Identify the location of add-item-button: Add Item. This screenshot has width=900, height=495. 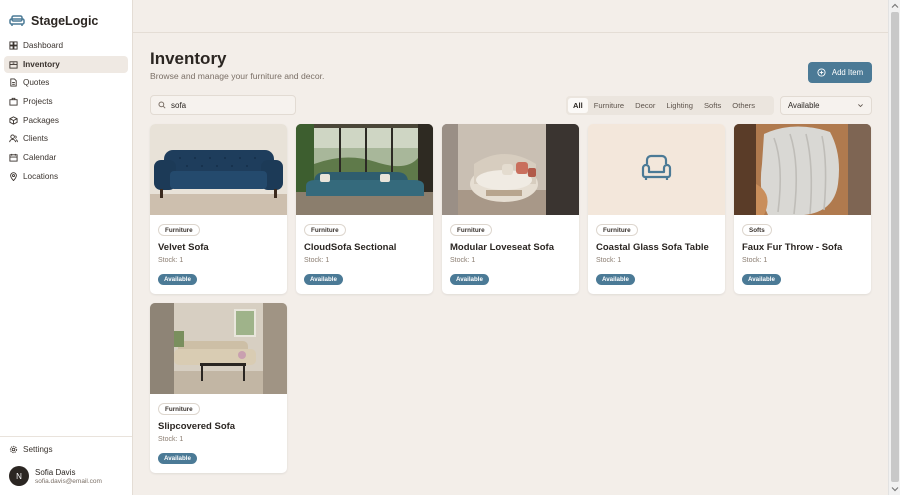
(840, 72).